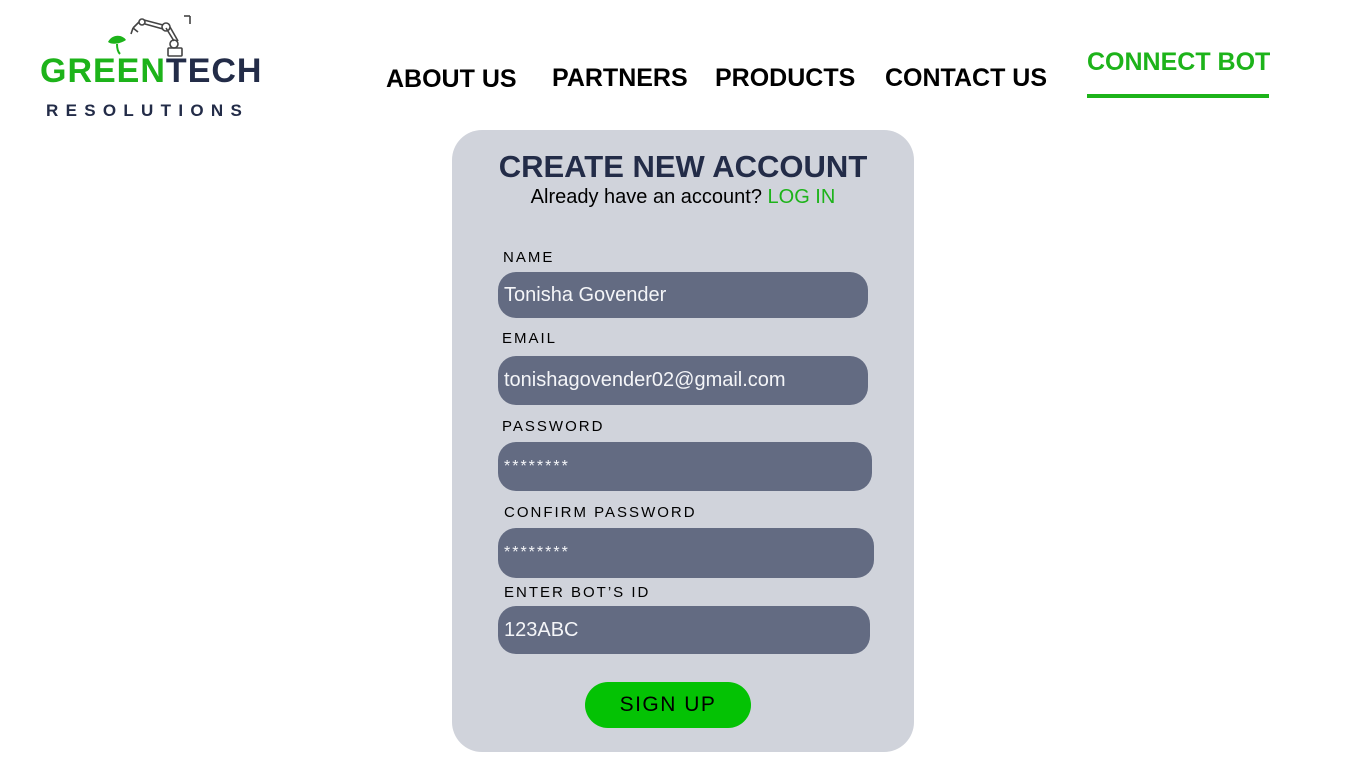 Image resolution: width=1366 pixels, height=768 pixels. What do you see at coordinates (1178, 96) in the screenshot?
I see `nav-active-underline` at bounding box center [1178, 96].